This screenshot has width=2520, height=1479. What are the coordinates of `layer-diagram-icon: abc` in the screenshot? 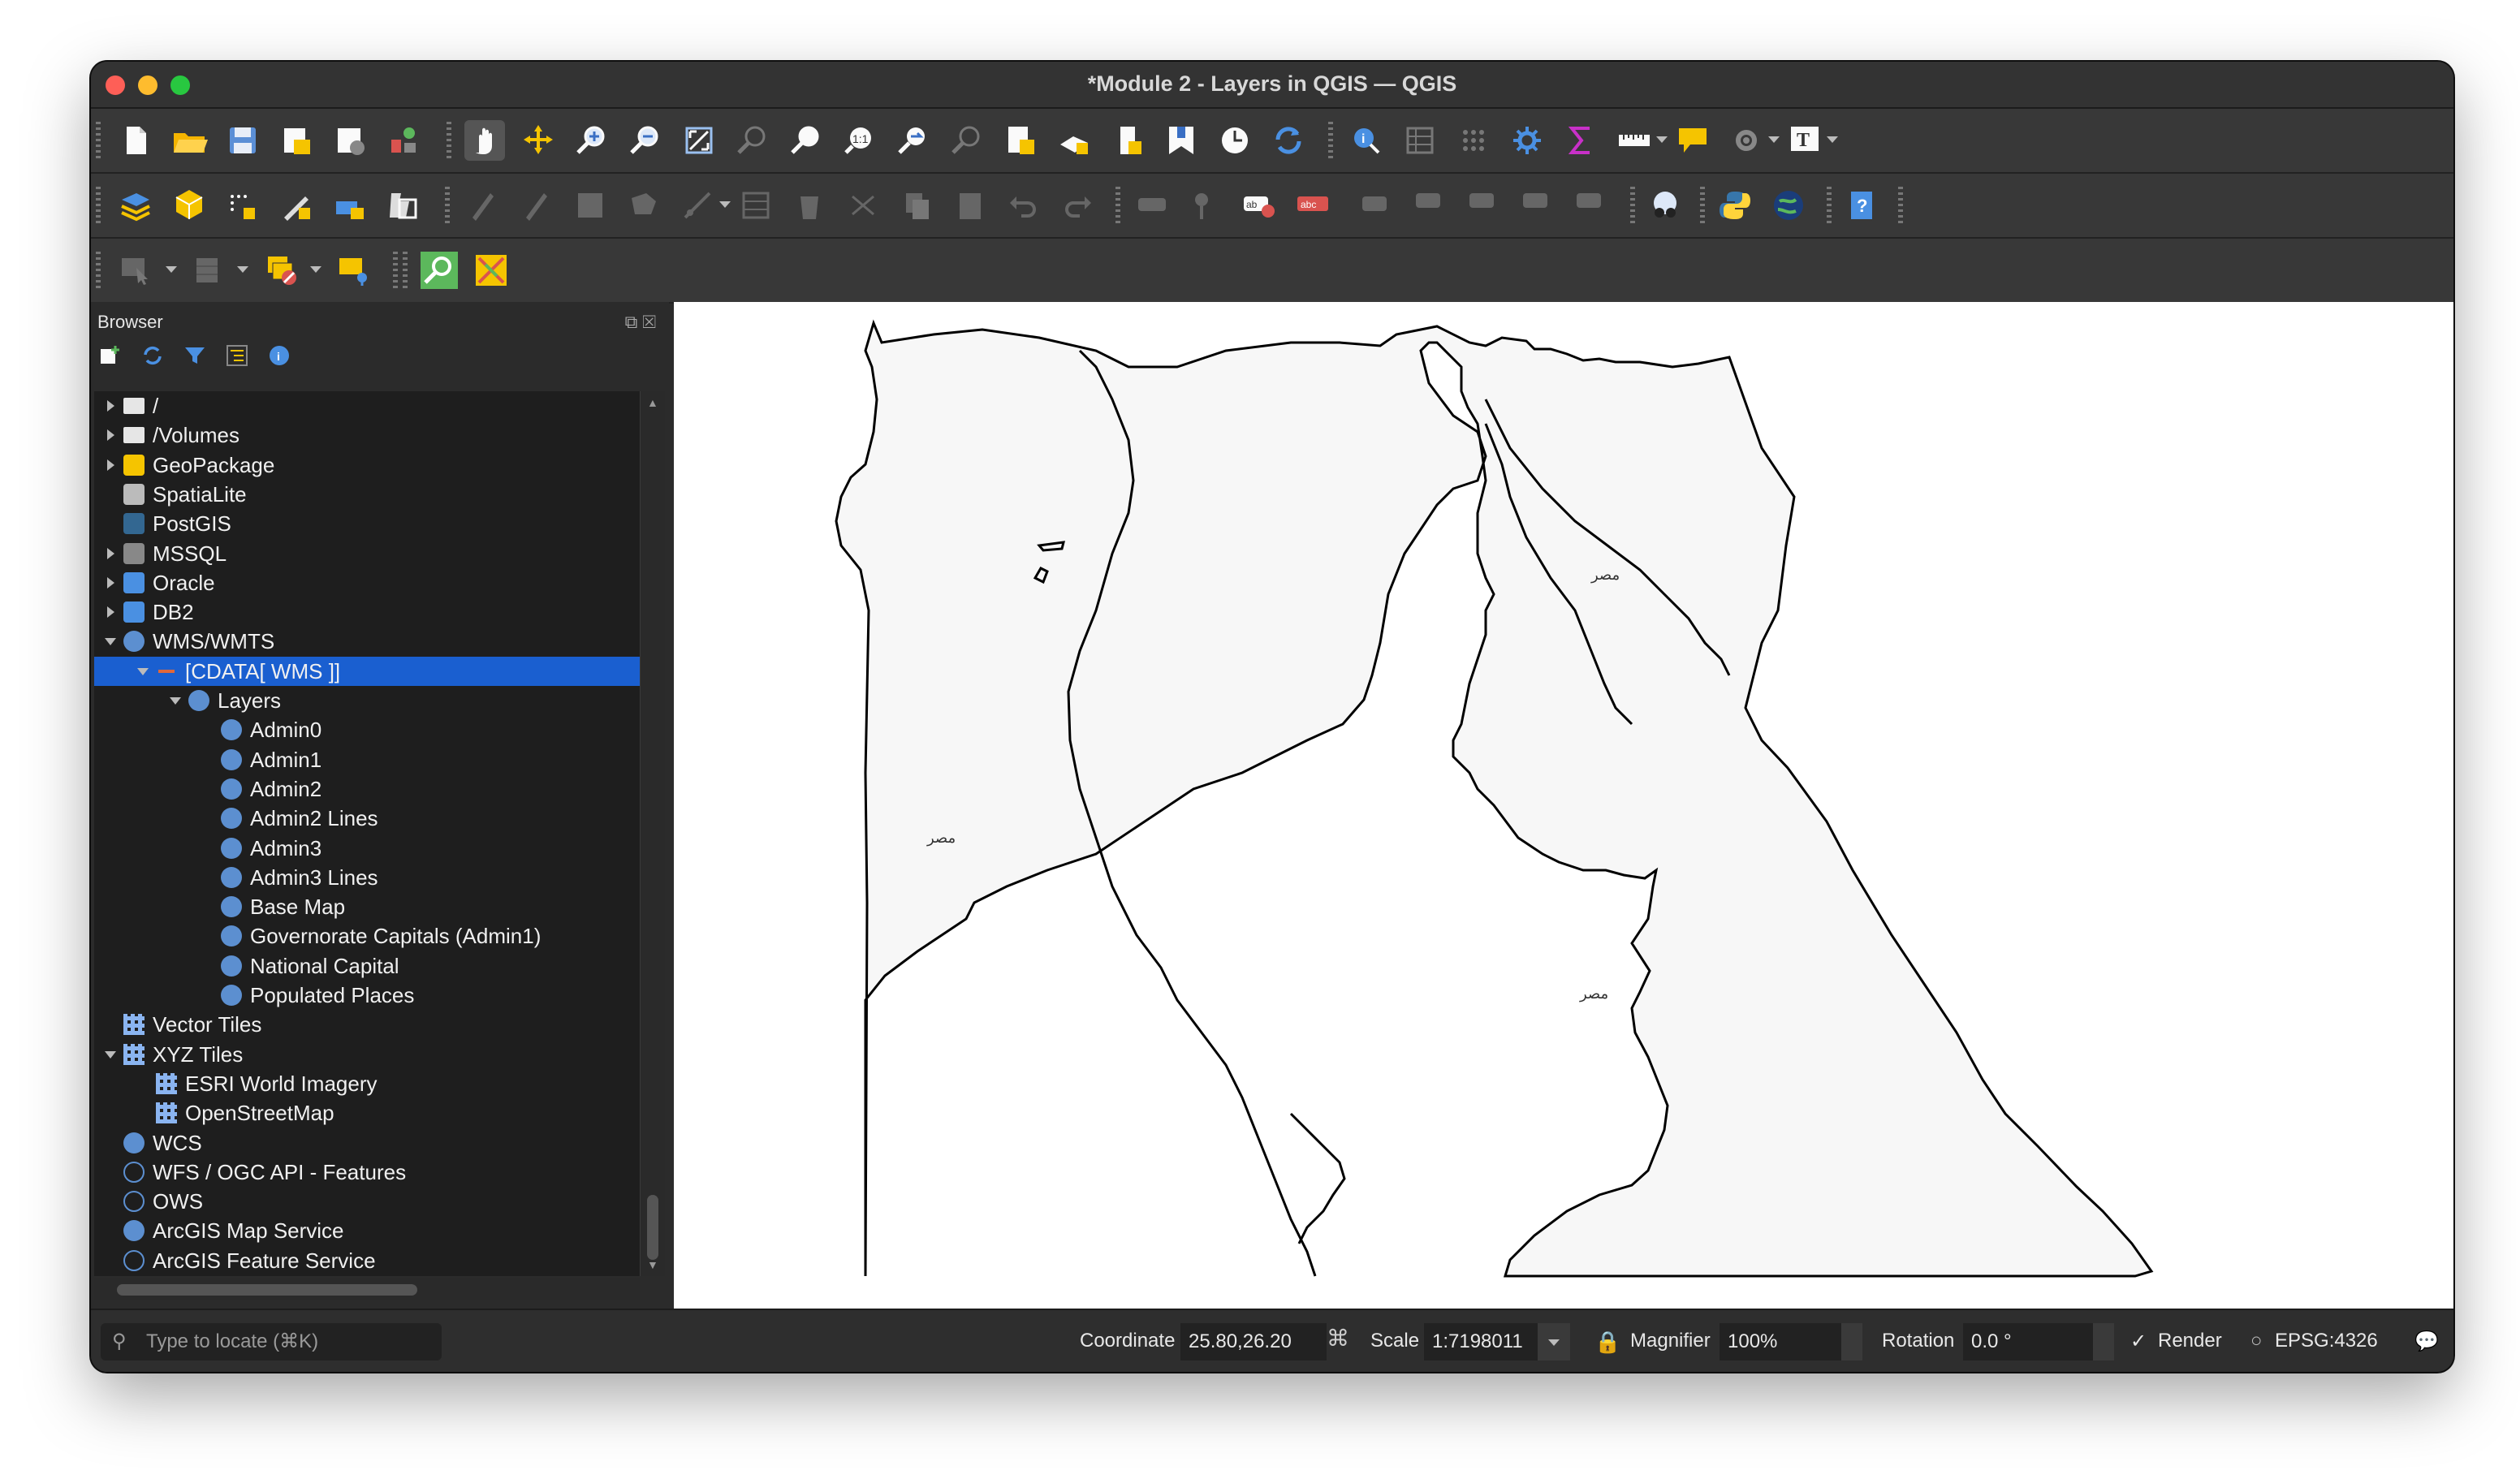 It's located at (1312, 205).